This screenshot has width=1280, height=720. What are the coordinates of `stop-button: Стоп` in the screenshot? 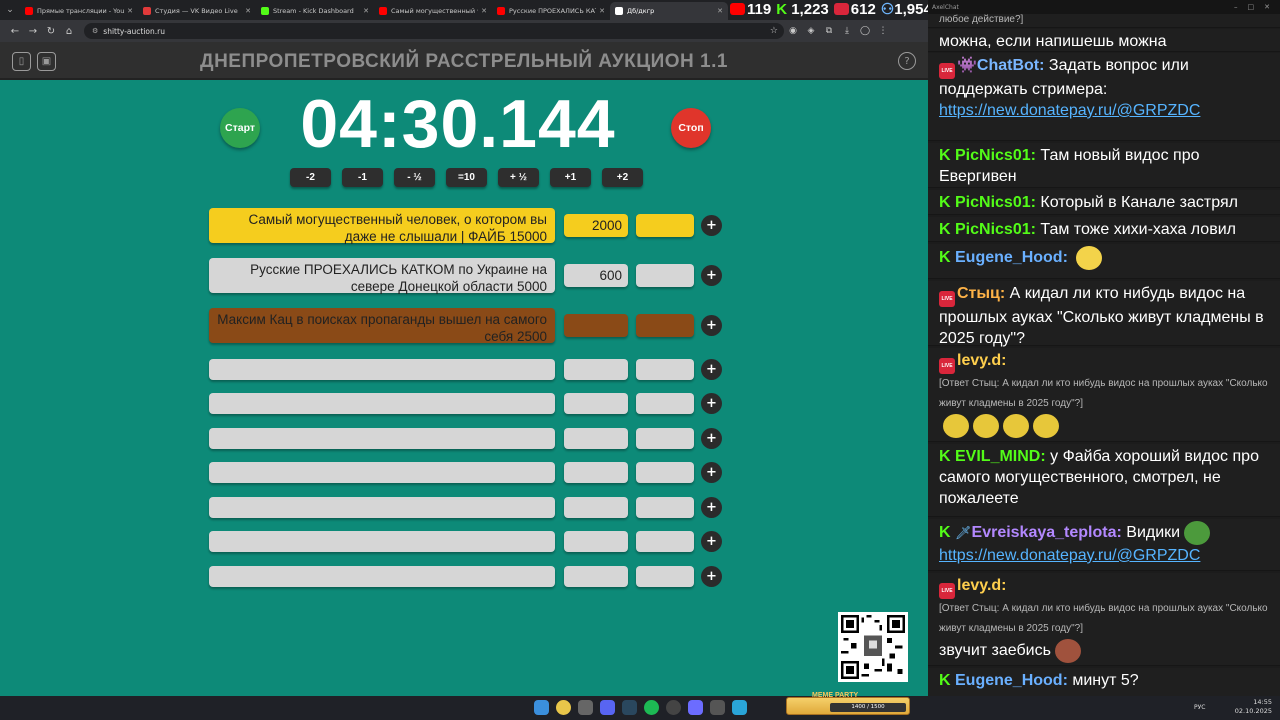 It's located at (691, 128).